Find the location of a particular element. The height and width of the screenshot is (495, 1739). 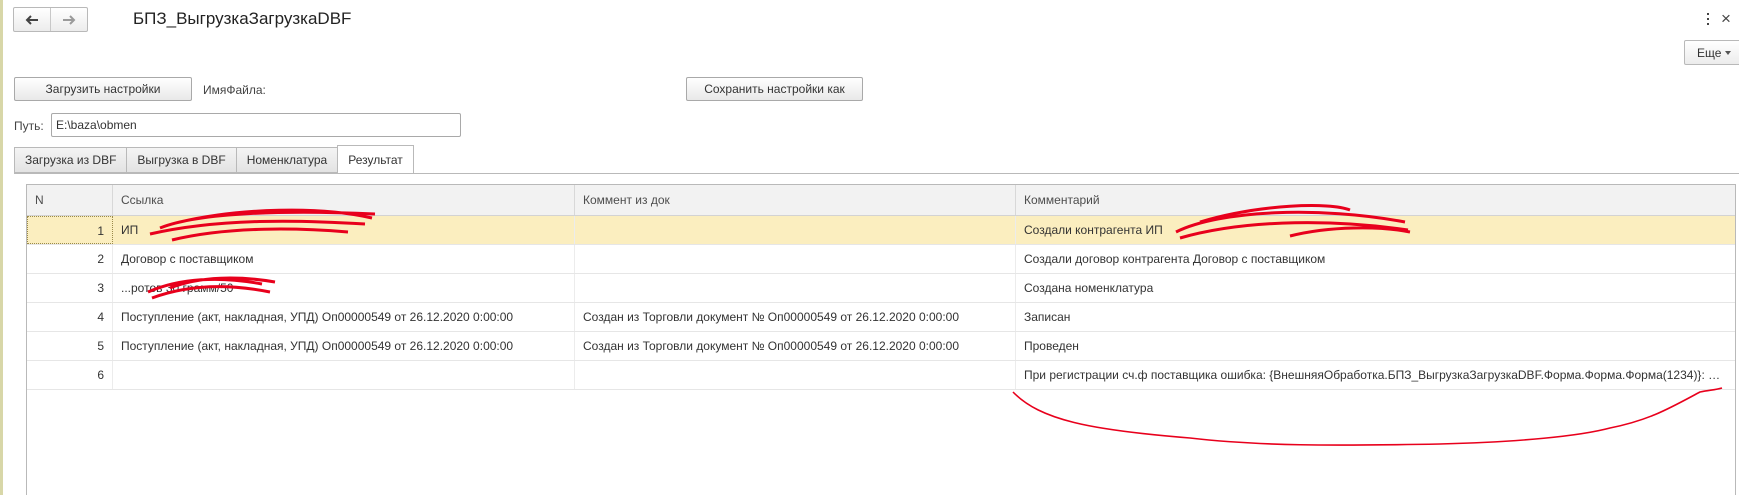

row-comment: Проведен is located at coordinates (1051, 346).